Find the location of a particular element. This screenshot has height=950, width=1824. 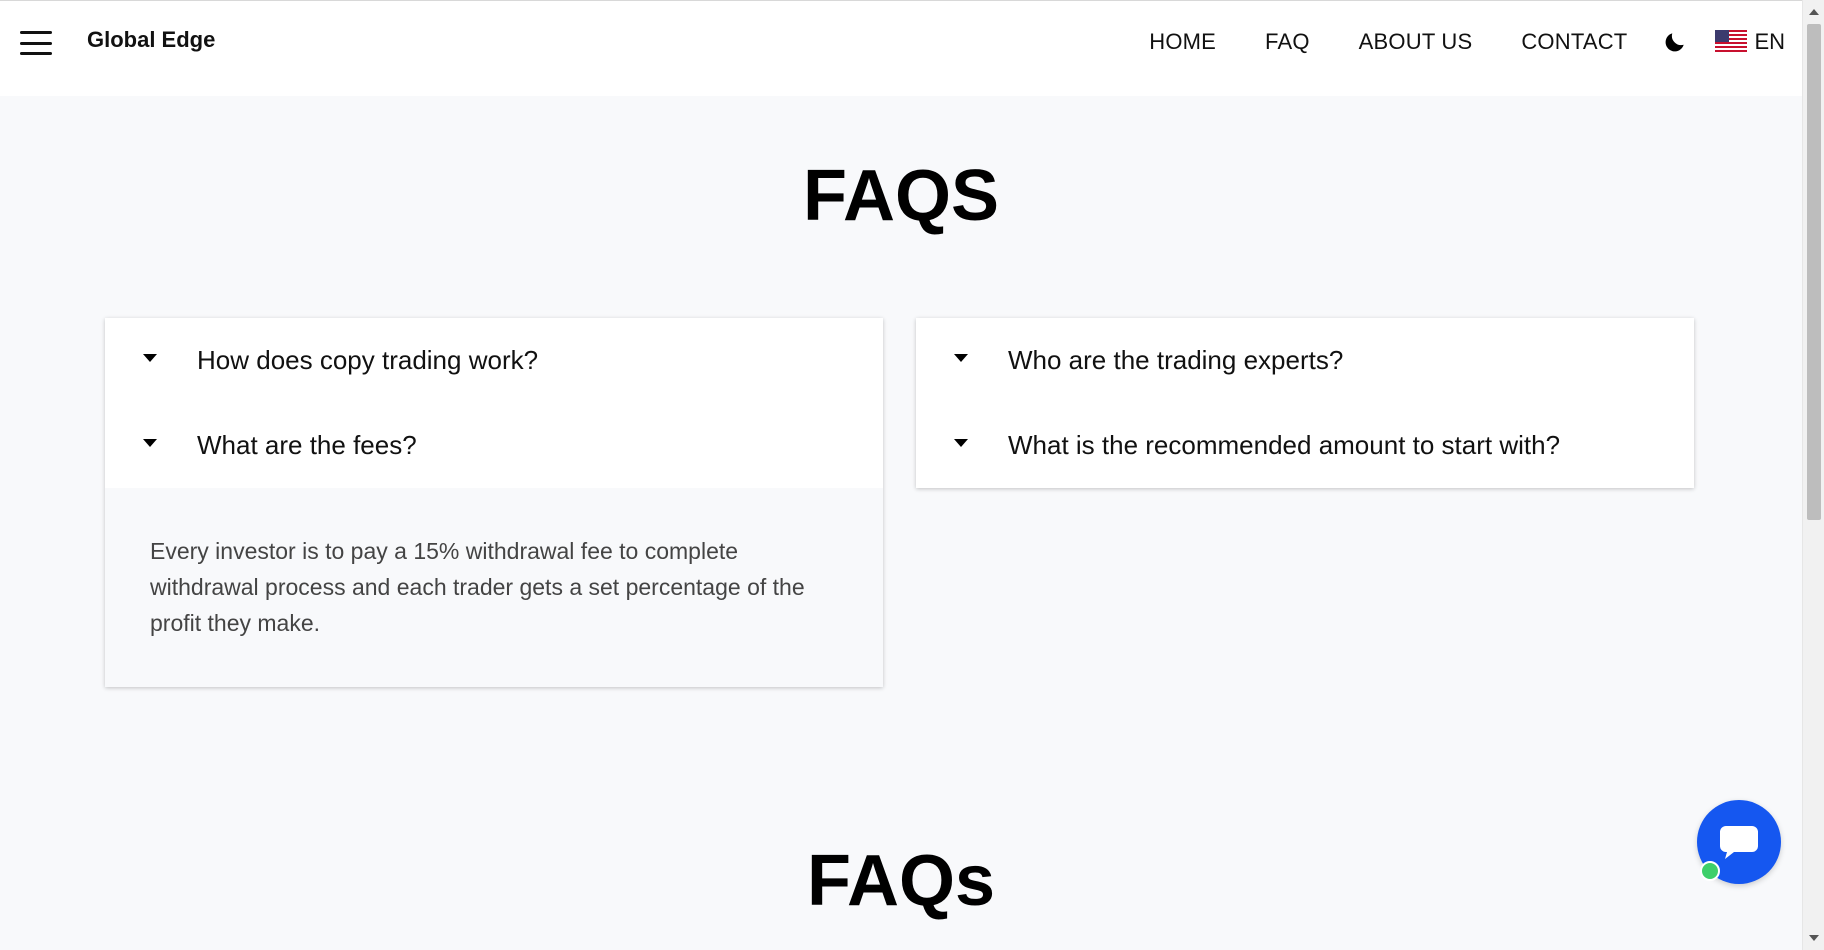

faq-item: Who are the trading experts? is located at coordinates (1305, 360).